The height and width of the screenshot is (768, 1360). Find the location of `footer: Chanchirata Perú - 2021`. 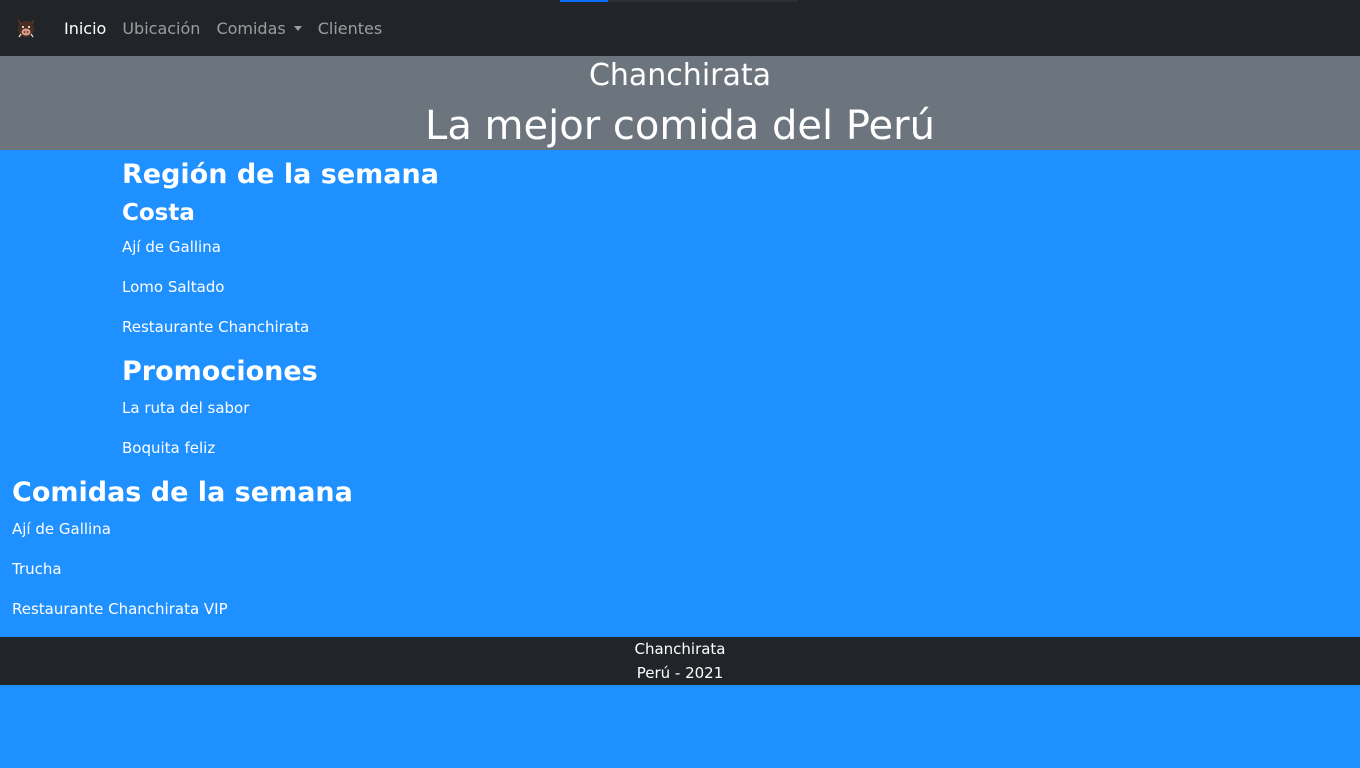

footer: Chanchirata Perú - 2021 is located at coordinates (680, 661).